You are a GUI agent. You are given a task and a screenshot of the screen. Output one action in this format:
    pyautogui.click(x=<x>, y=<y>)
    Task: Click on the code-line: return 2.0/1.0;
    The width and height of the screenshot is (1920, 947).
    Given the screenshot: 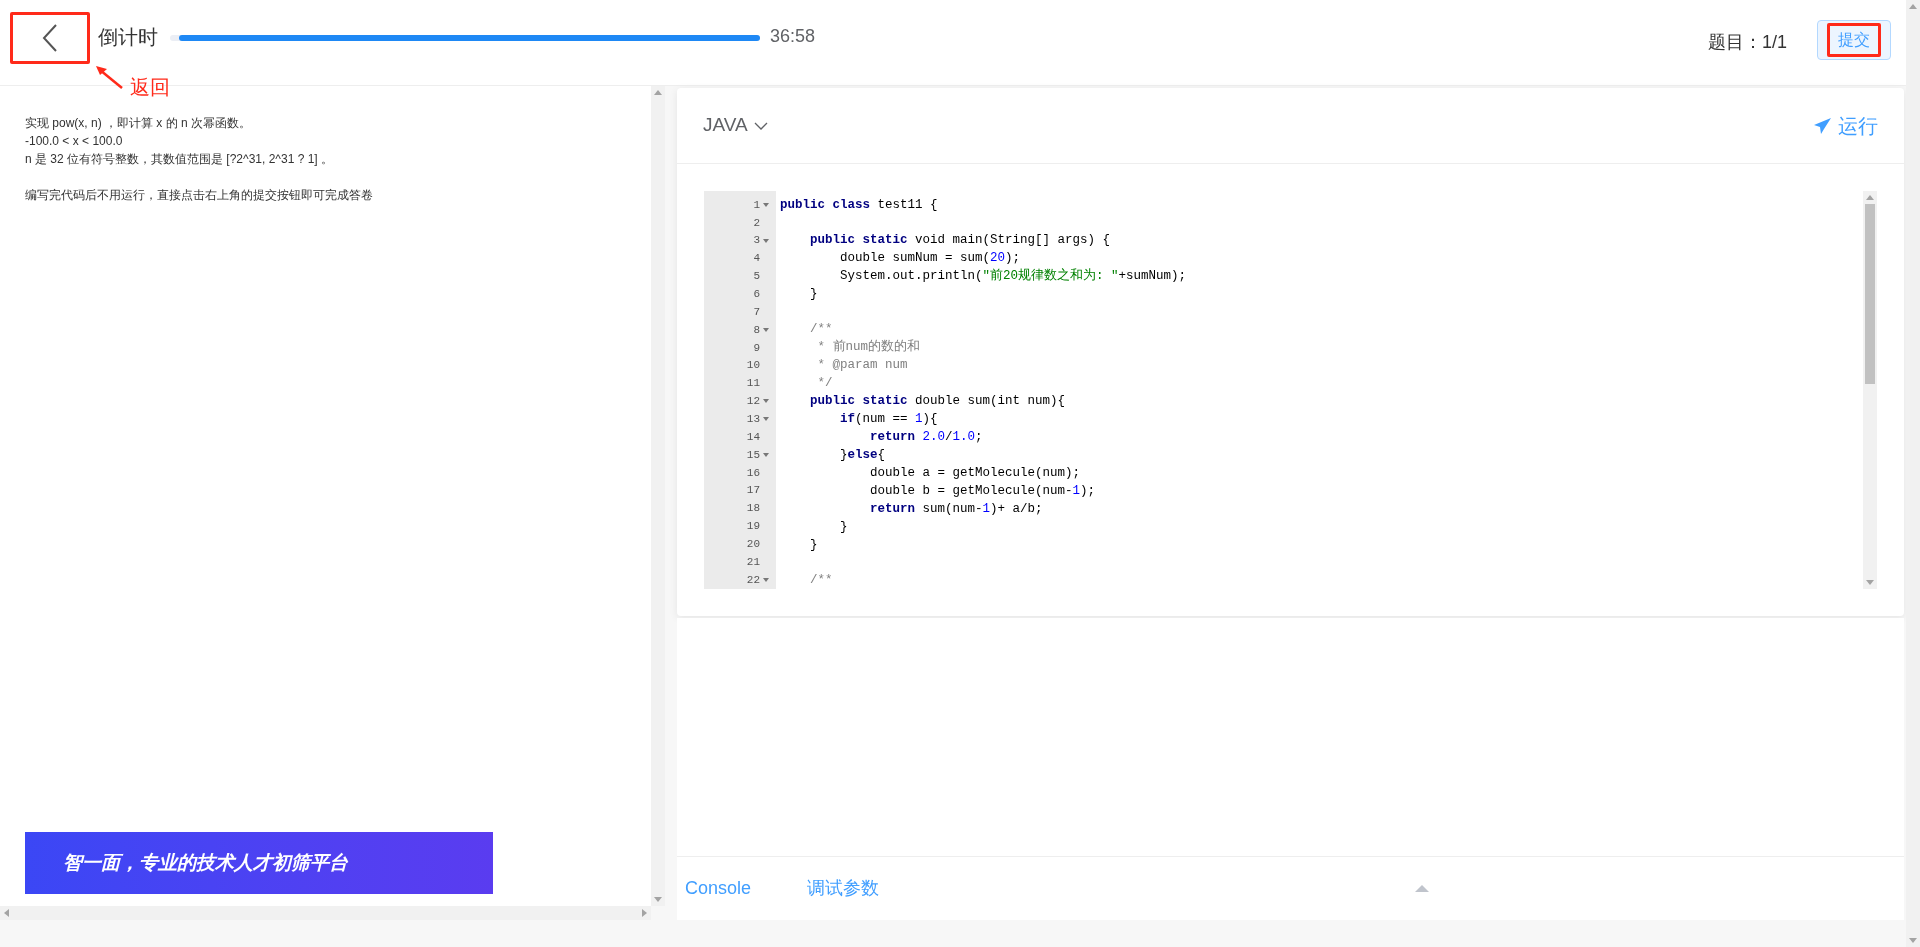 What is the action you would take?
    pyautogui.click(x=926, y=437)
    